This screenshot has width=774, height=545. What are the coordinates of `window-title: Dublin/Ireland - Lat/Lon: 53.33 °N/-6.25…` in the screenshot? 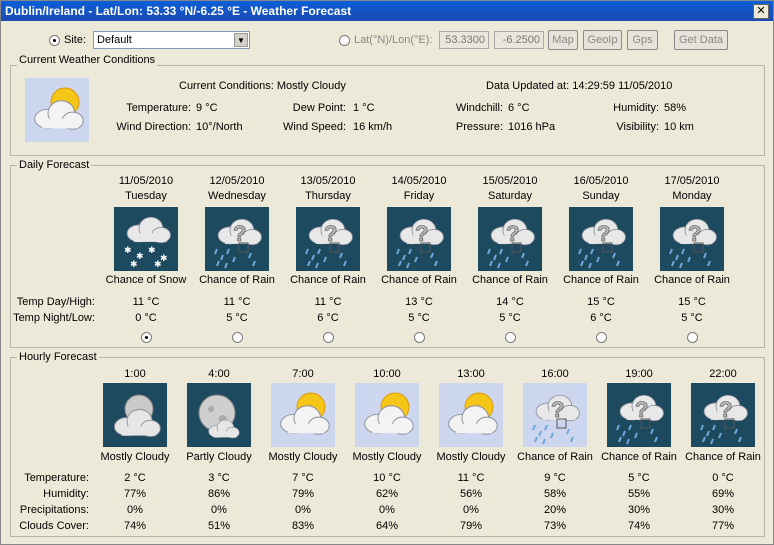 It's located at (178, 11).